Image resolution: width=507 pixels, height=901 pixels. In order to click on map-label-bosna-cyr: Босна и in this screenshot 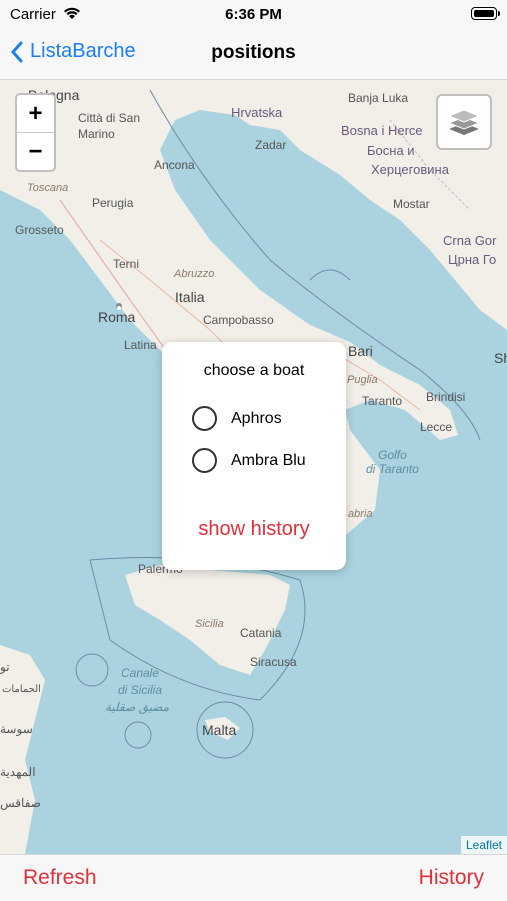, I will do `click(391, 150)`.